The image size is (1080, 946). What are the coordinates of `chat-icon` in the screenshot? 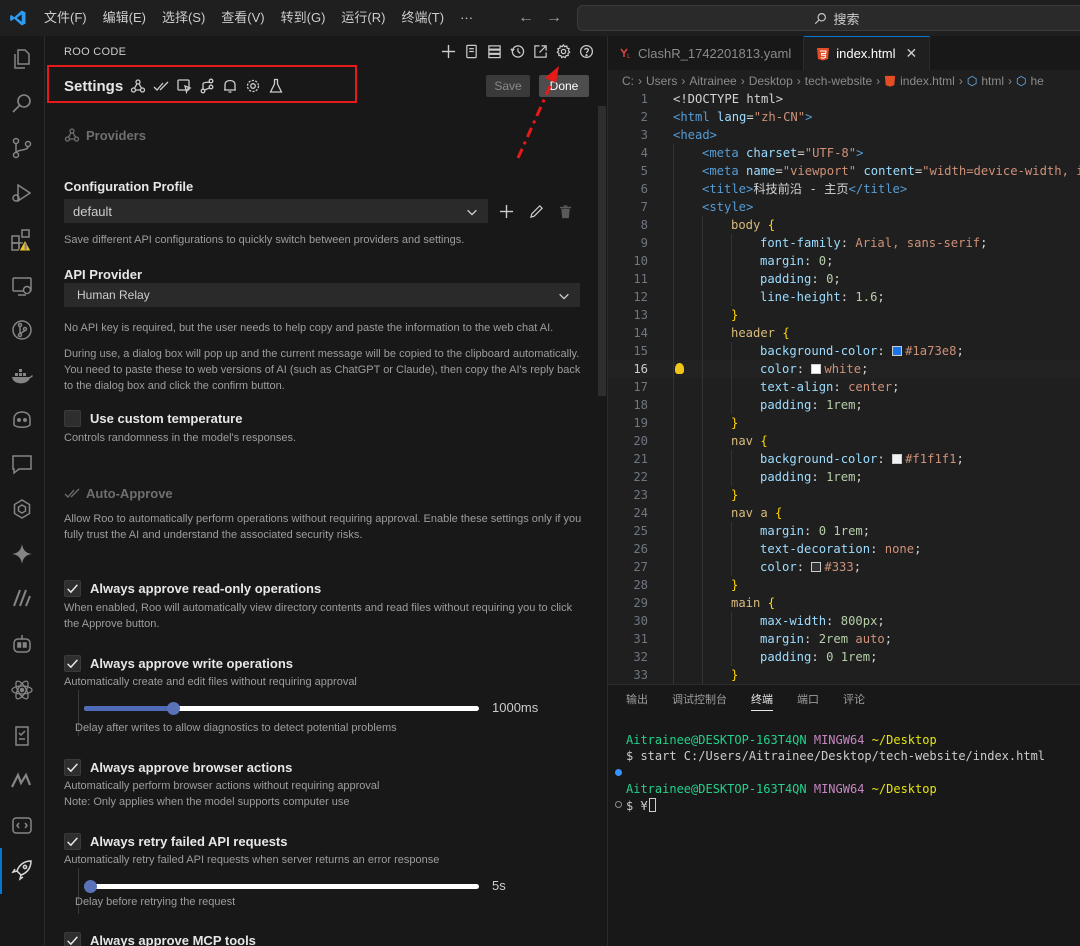 It's located at (22, 464).